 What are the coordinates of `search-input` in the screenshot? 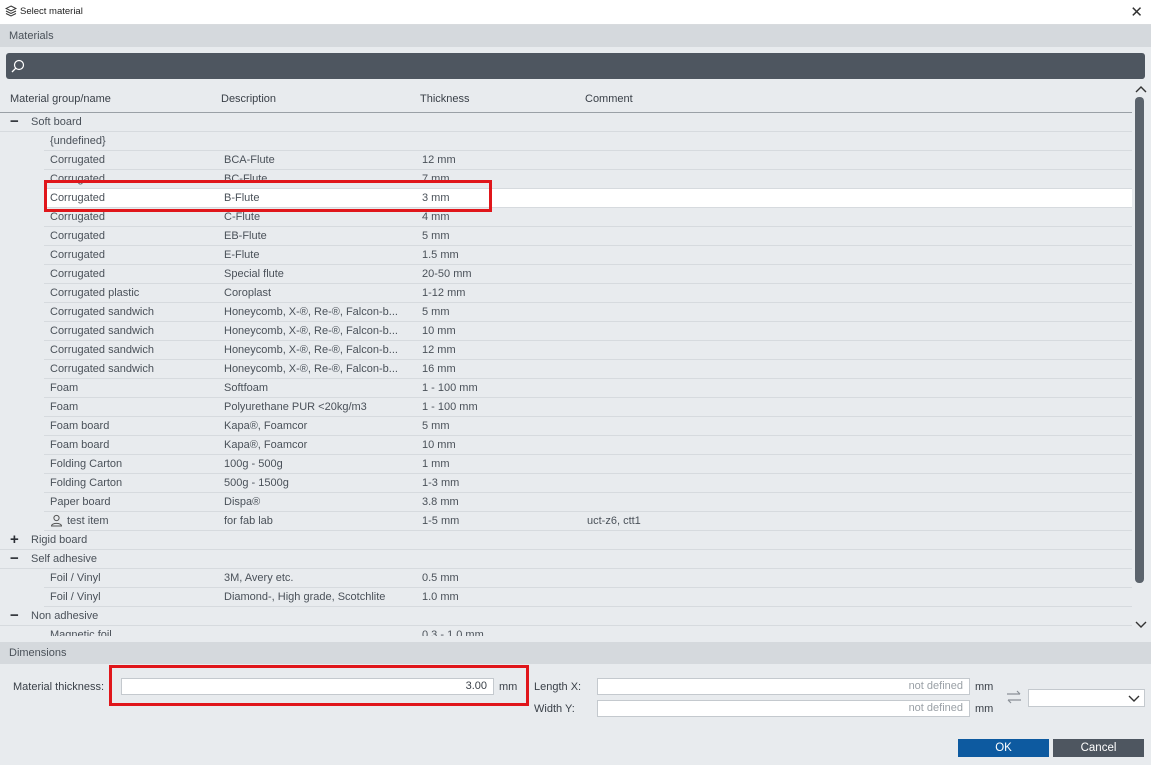 It's located at (582, 66).